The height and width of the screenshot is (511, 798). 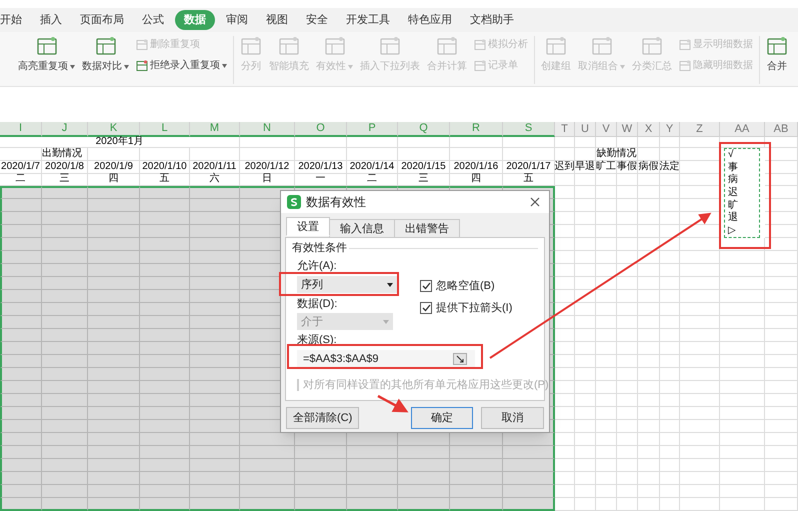 What do you see at coordinates (237, 20) in the screenshot?
I see `menu-tab: 审阅` at bounding box center [237, 20].